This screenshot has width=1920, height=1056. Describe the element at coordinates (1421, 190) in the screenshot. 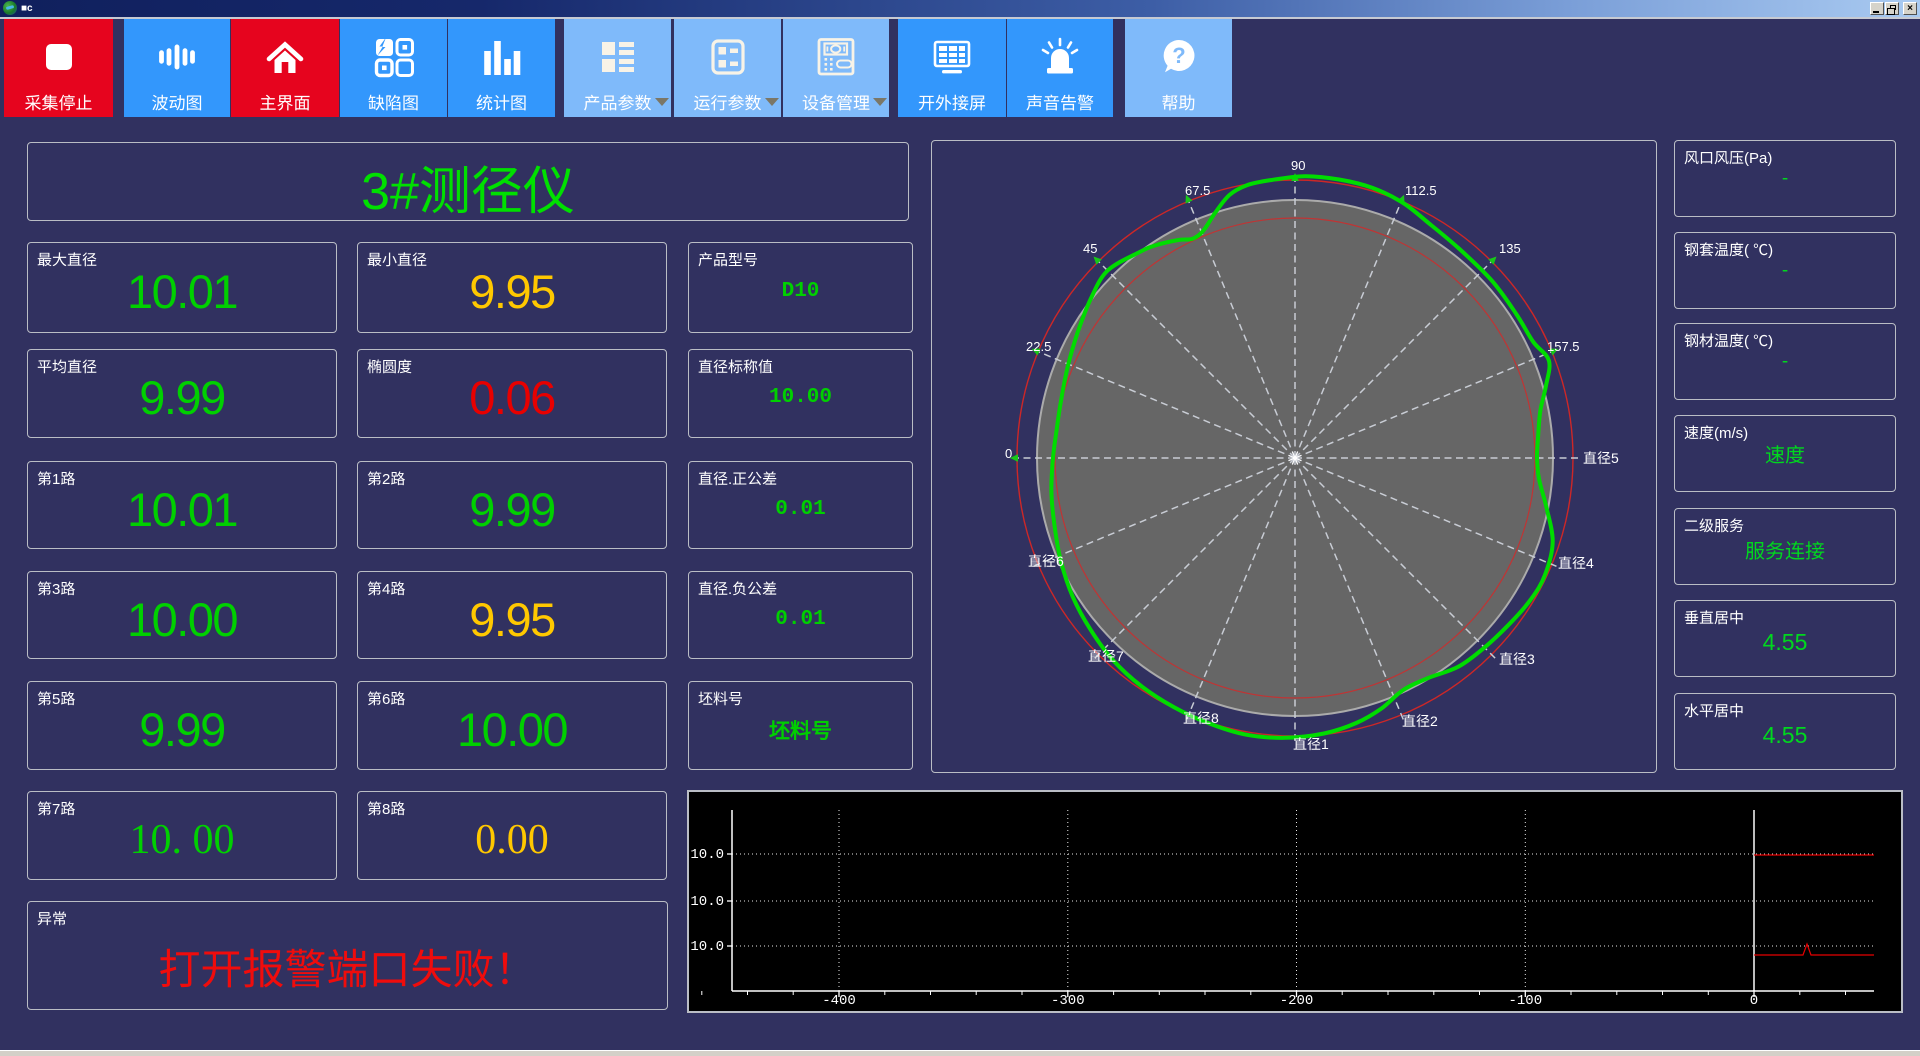

I see `svg-text: 112.5` at that location.